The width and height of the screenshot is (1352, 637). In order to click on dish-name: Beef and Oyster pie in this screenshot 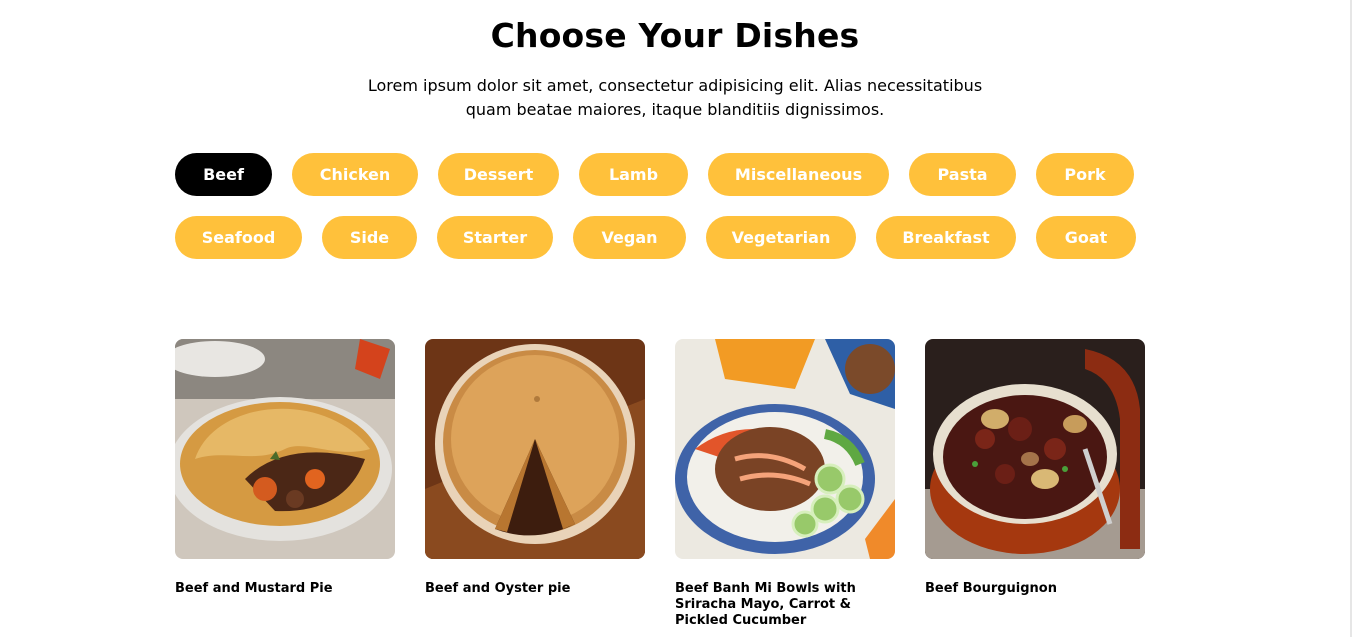, I will do `click(535, 589)`.